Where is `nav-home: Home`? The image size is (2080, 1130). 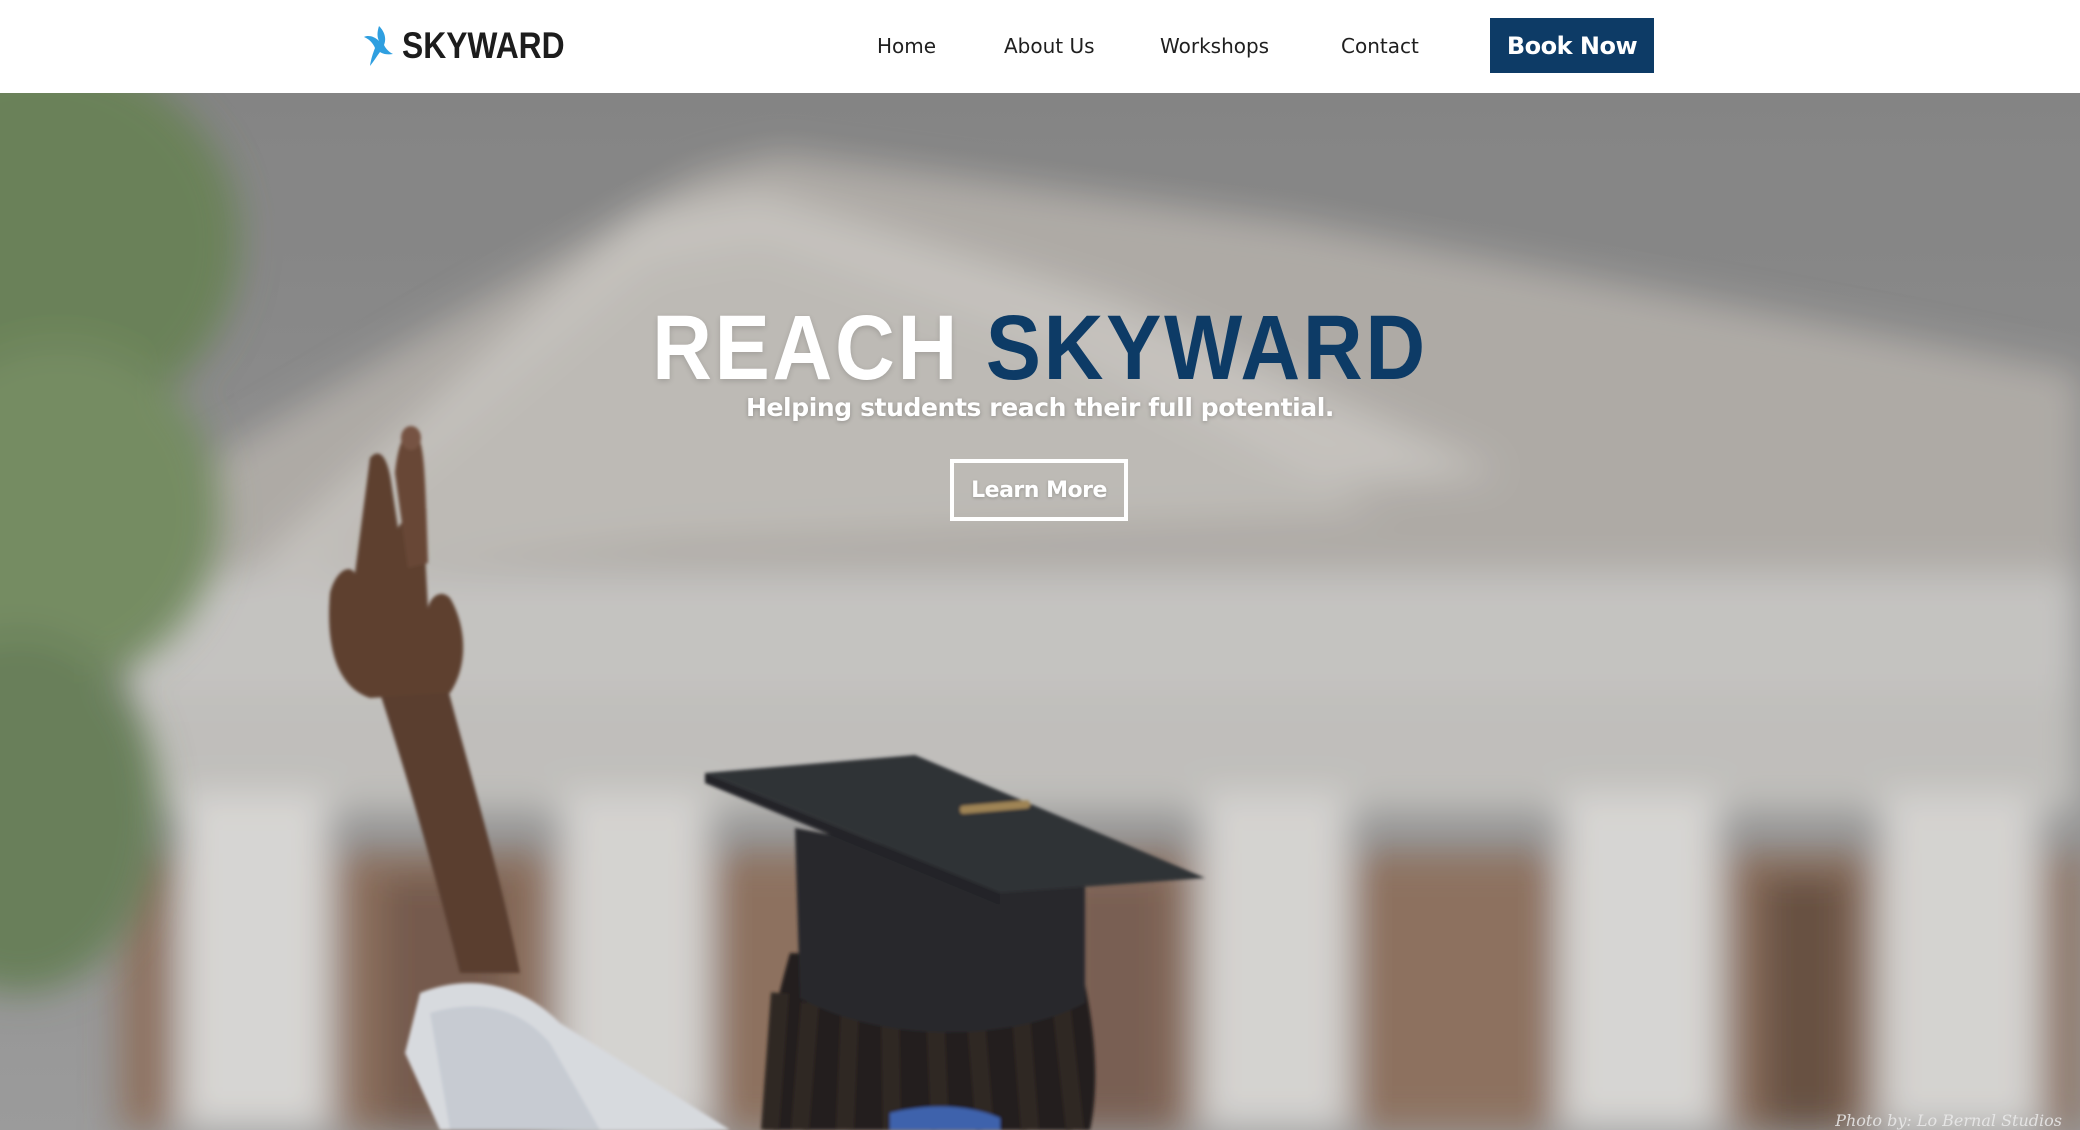 nav-home: Home is located at coordinates (906, 46).